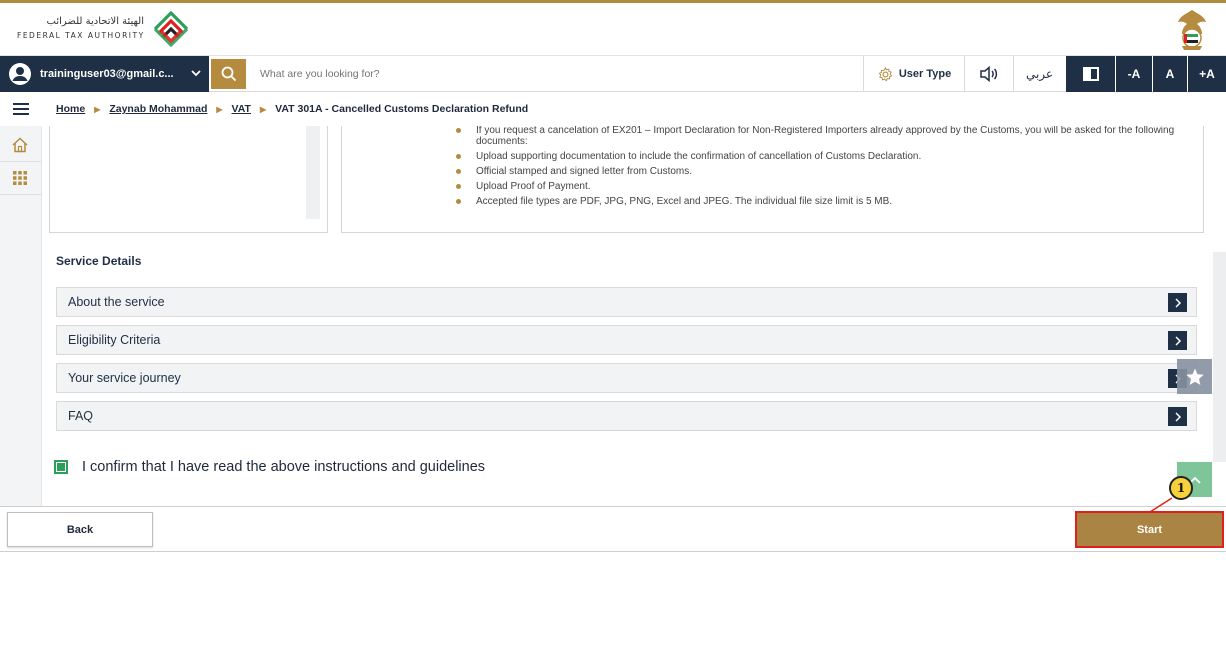 This screenshot has width=1226, height=648. I want to click on user-type-label: User Type, so click(925, 74).